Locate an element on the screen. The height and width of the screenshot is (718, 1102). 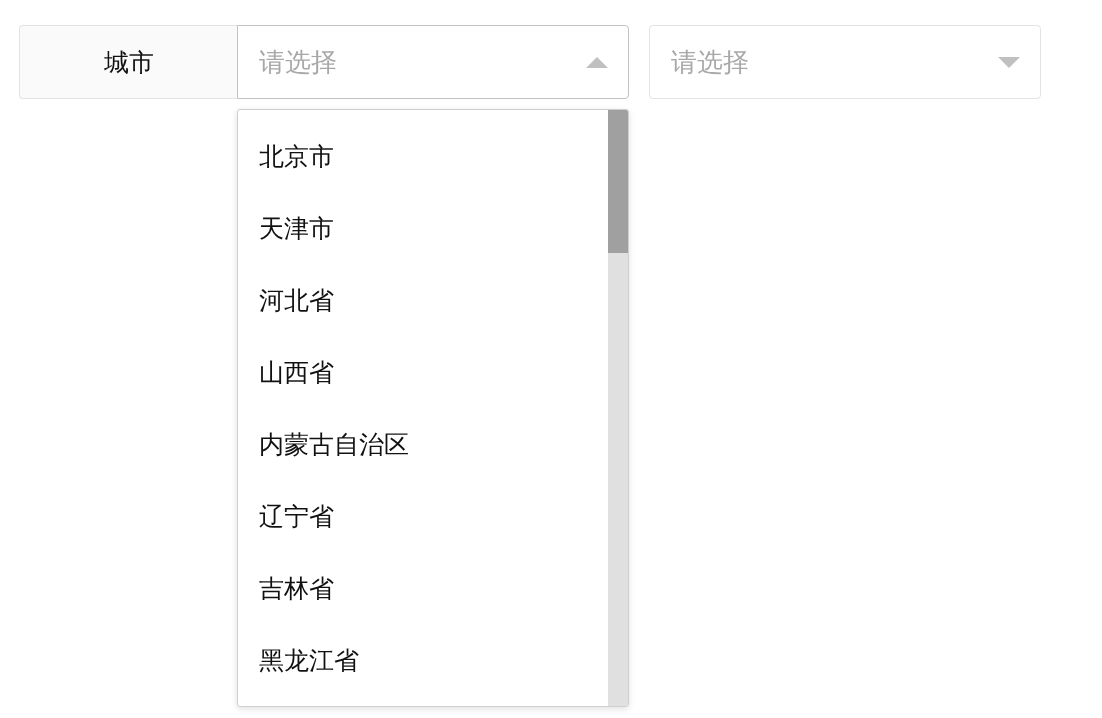
caret-down-icon is located at coordinates (1009, 62).